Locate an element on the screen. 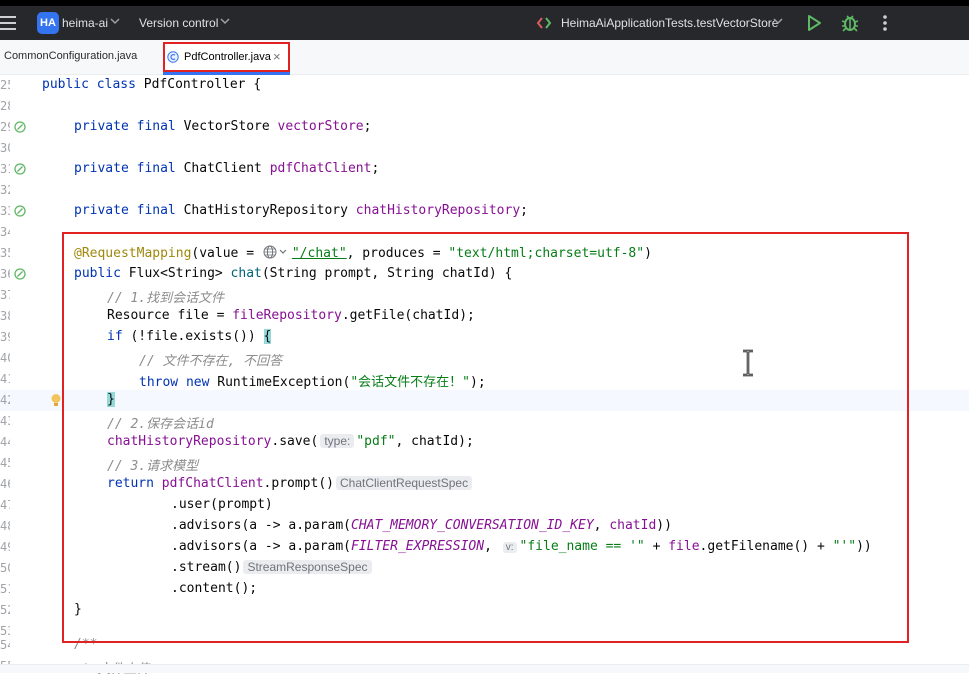  comment: /** is located at coordinates (86, 644).